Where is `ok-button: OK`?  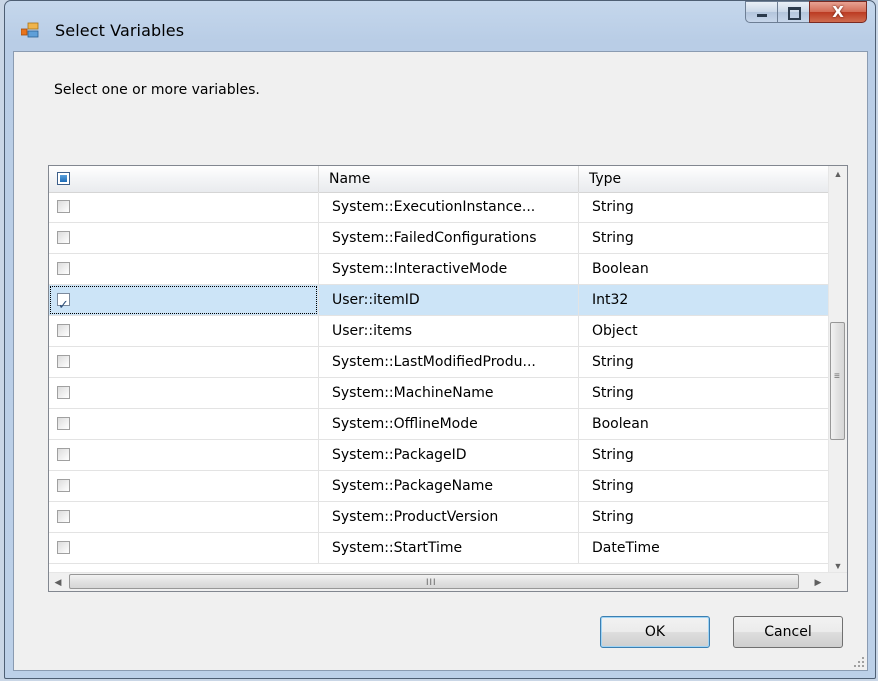
ok-button: OK is located at coordinates (655, 632).